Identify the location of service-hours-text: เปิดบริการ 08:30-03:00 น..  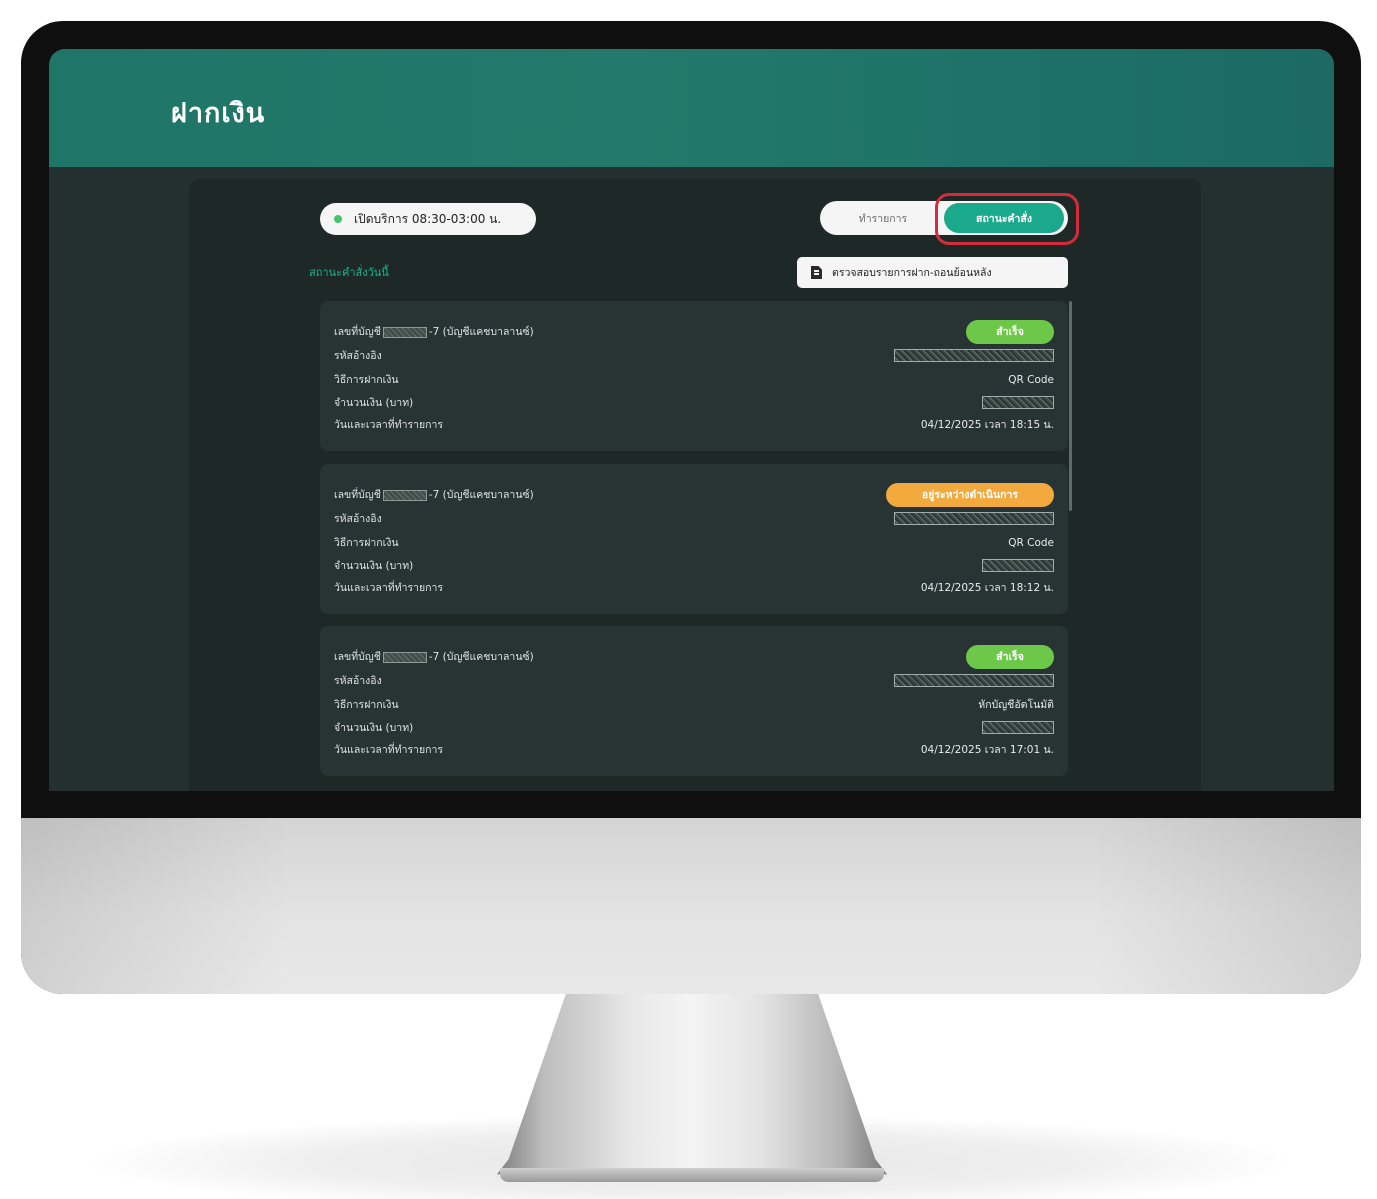
(428, 218).